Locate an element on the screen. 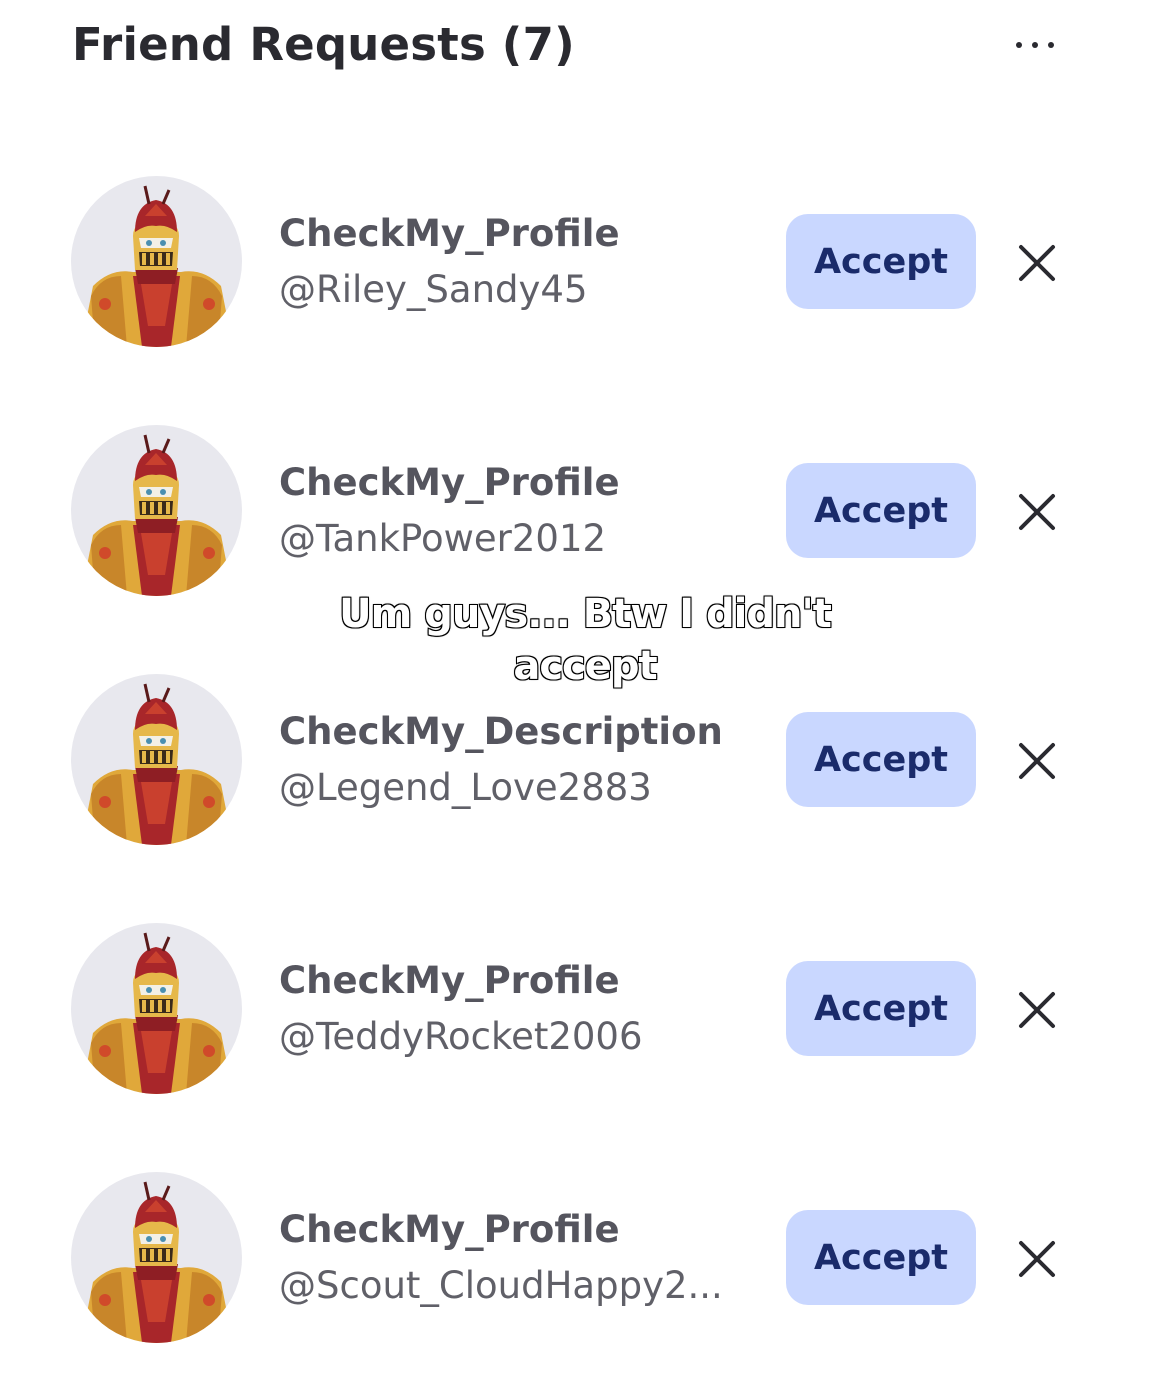 This screenshot has width=1170, height=1398. friend-request-row: CheckMy_Profile @TankPower2012 Accept is located at coordinates (585, 512).